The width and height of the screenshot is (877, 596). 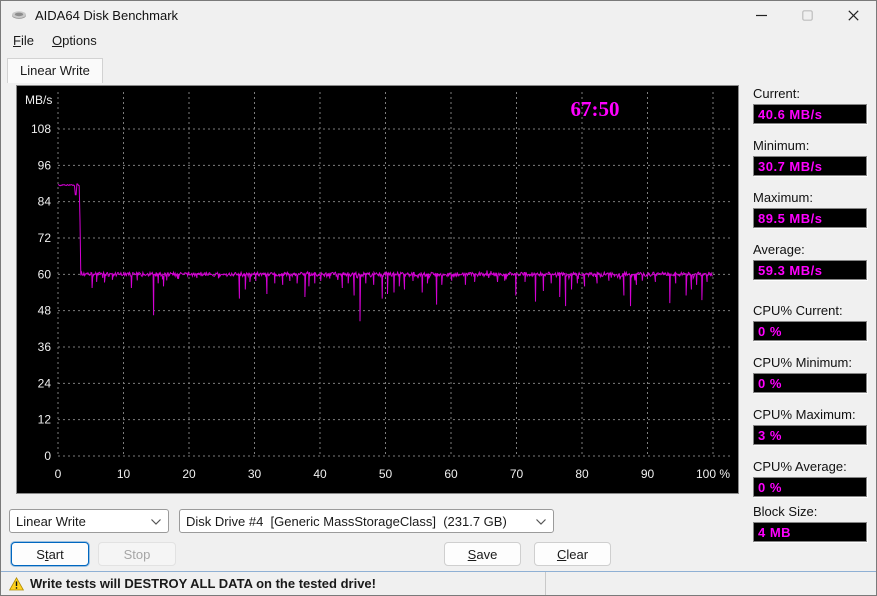 What do you see at coordinates (802, 362) in the screenshot?
I see `stat-label-cpu-minimum: CPU% Minimum:` at bounding box center [802, 362].